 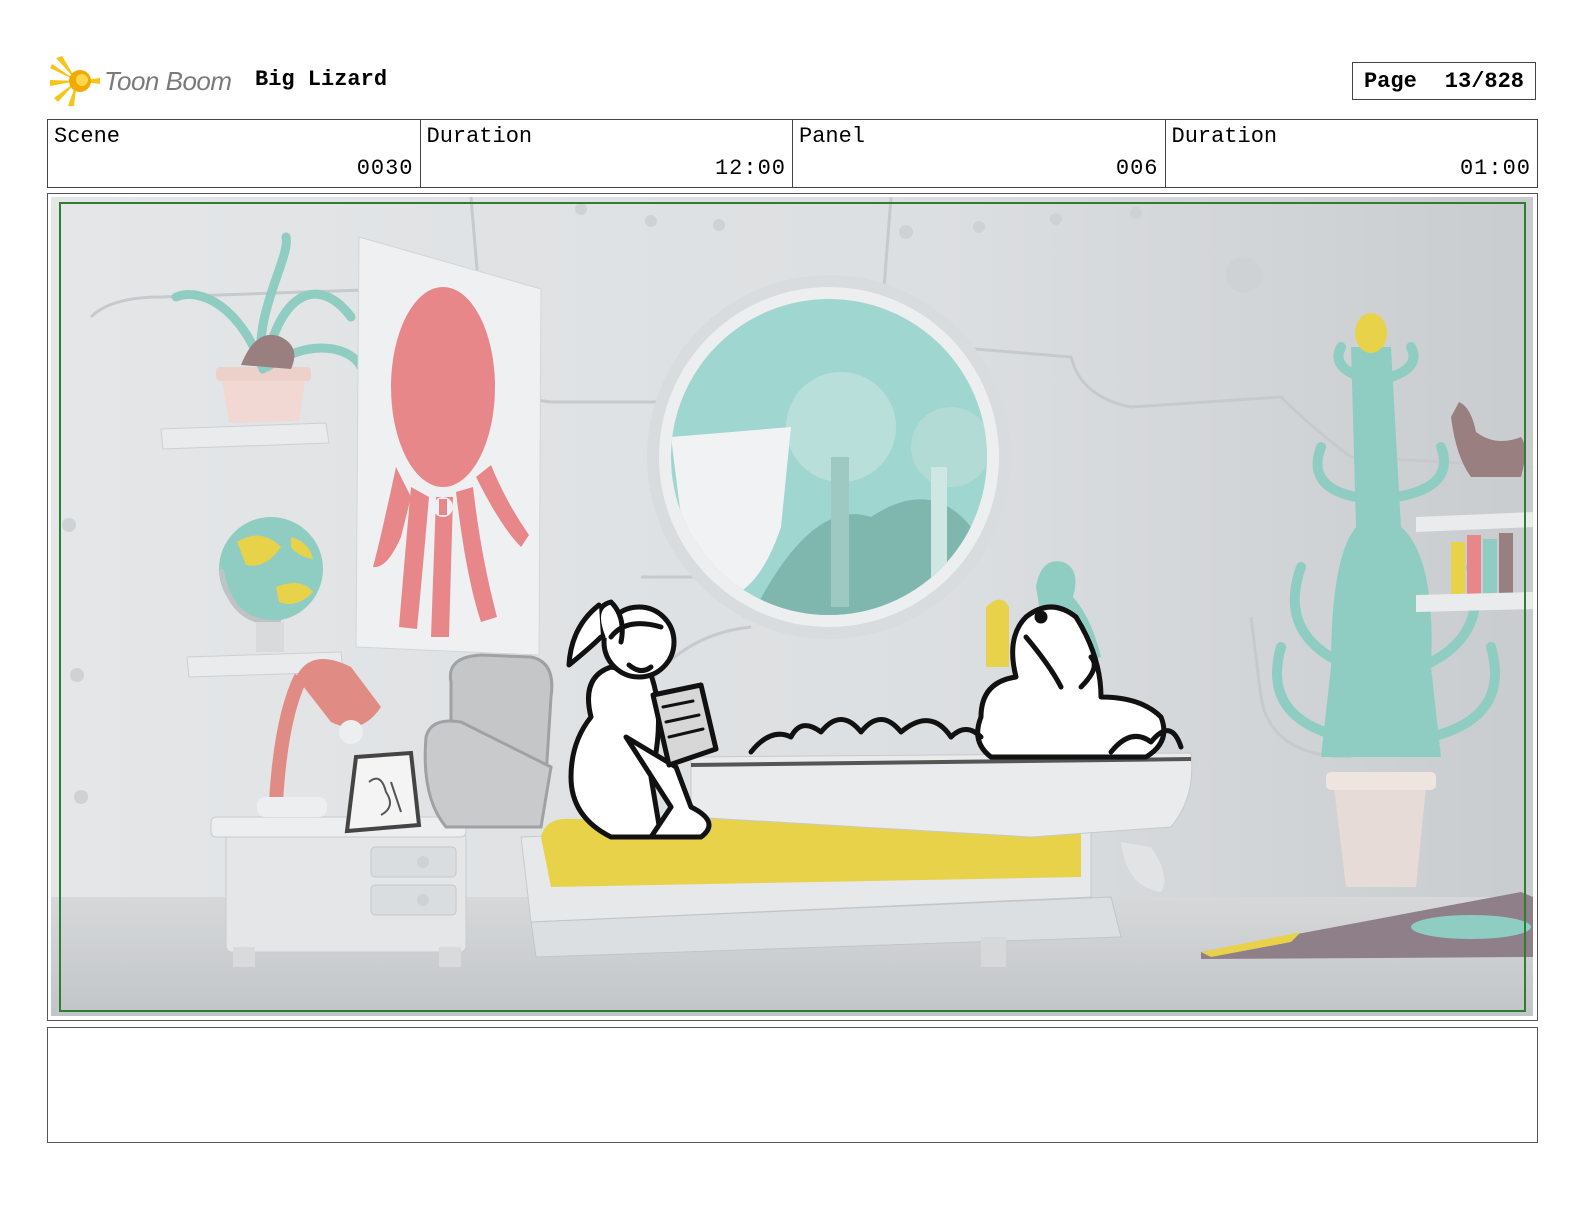 What do you see at coordinates (979, 153) in the screenshot?
I see `panel-cell: Panel 006` at bounding box center [979, 153].